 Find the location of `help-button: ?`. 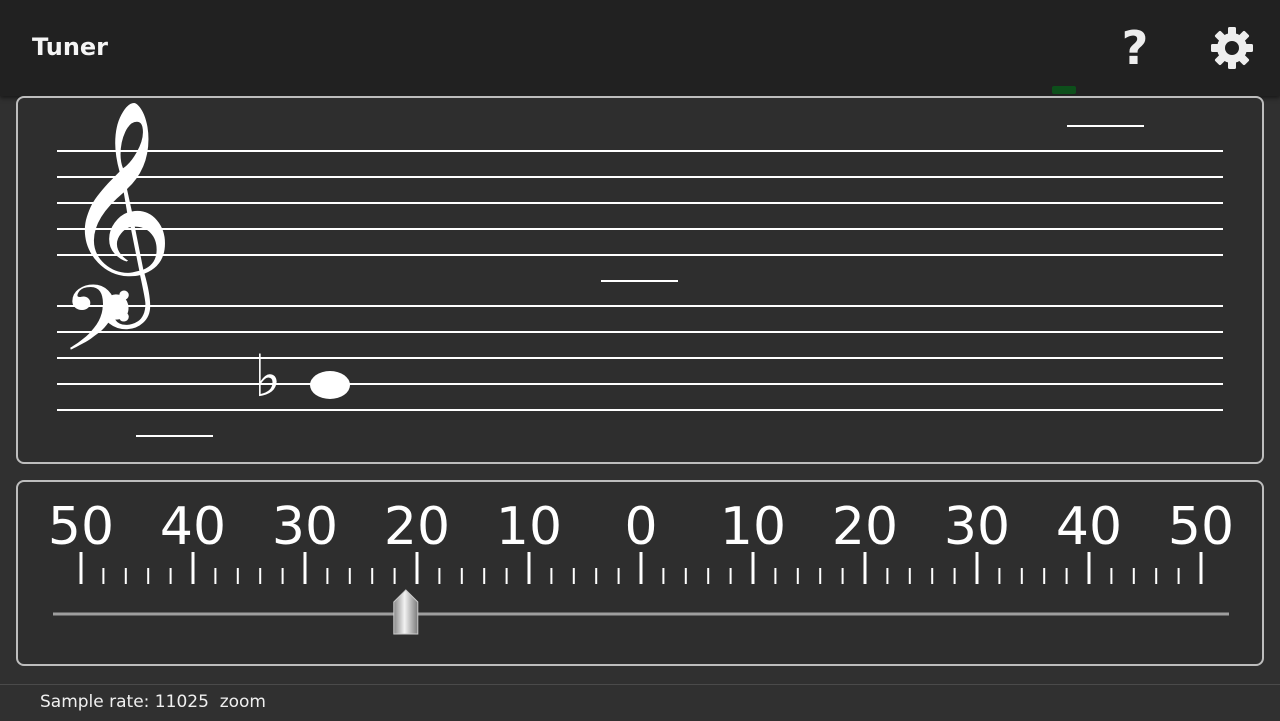

help-button: ? is located at coordinates (1135, 48).